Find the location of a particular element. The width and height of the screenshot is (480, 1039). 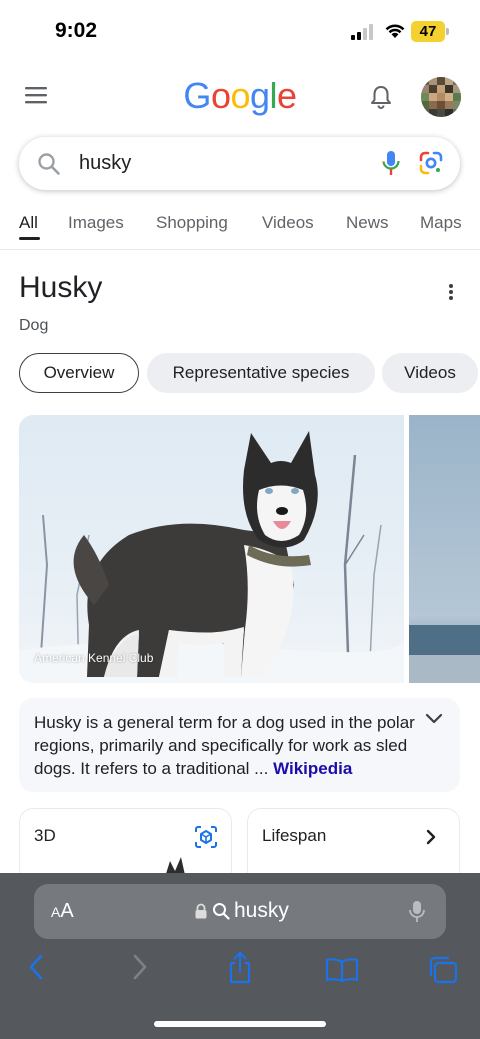

tab-maps: Maps is located at coordinates (441, 223).